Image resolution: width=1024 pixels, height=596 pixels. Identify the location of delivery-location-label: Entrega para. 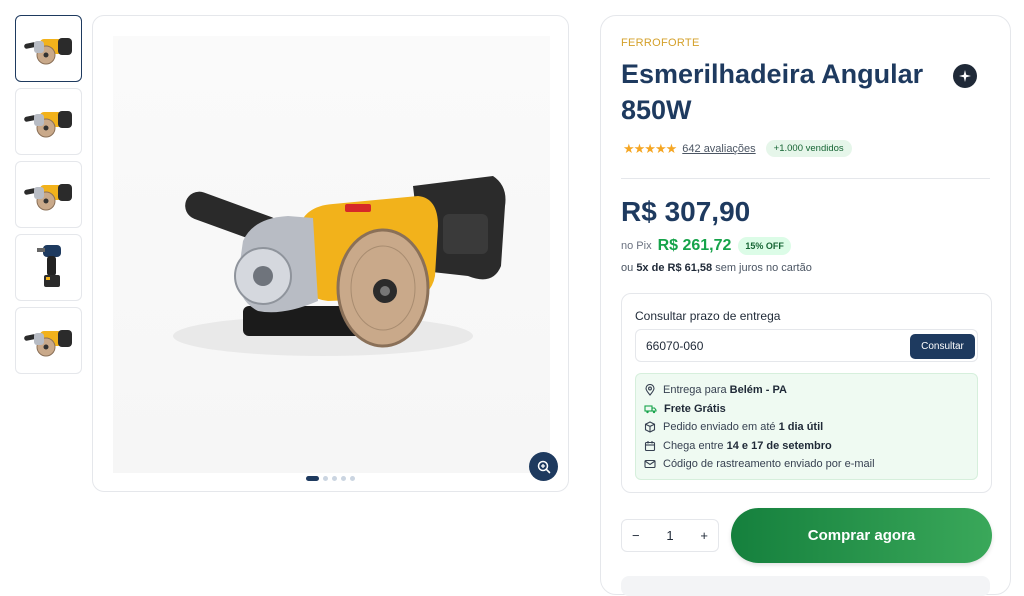
(695, 390).